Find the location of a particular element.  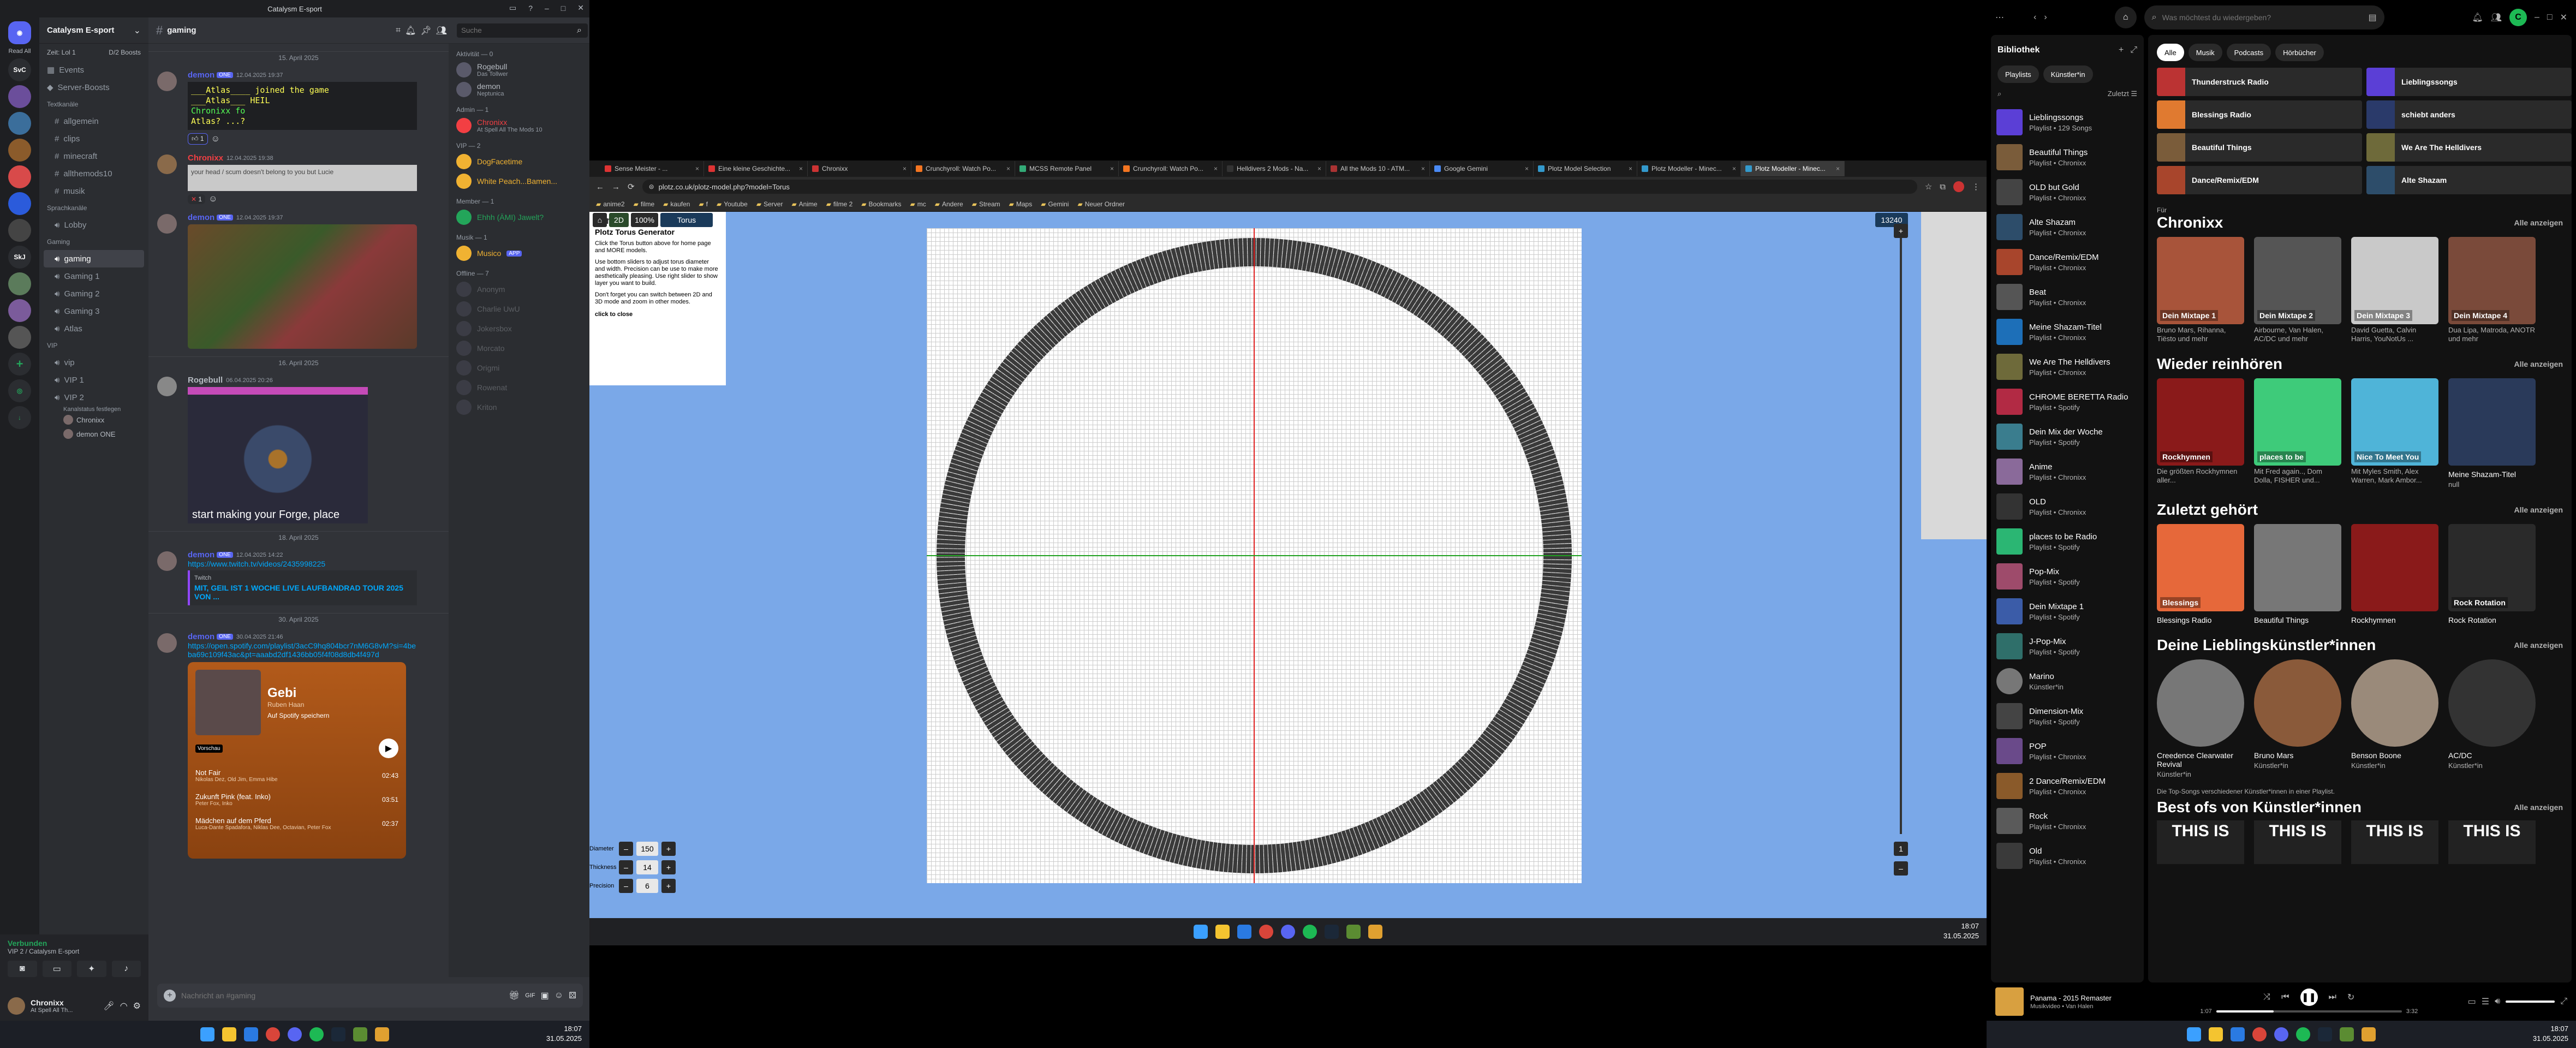

library-item: Old Playlist • Chronixx is located at coordinates (2067, 855).